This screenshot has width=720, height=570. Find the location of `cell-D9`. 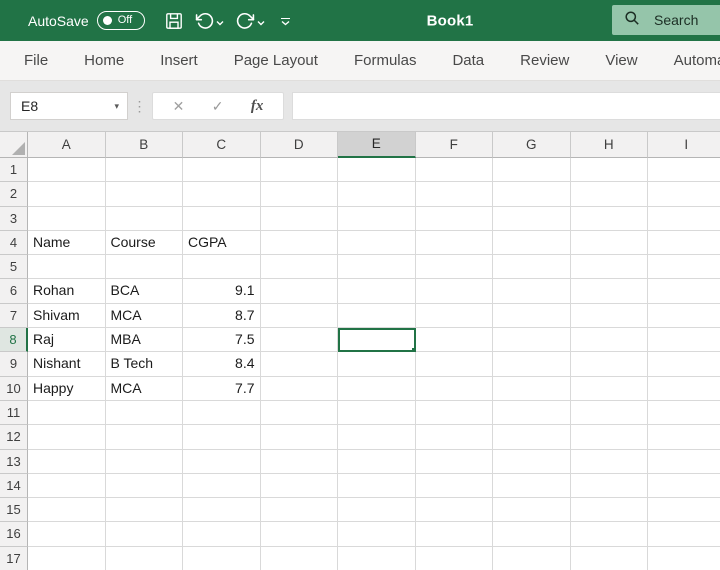

cell-D9 is located at coordinates (299, 364).